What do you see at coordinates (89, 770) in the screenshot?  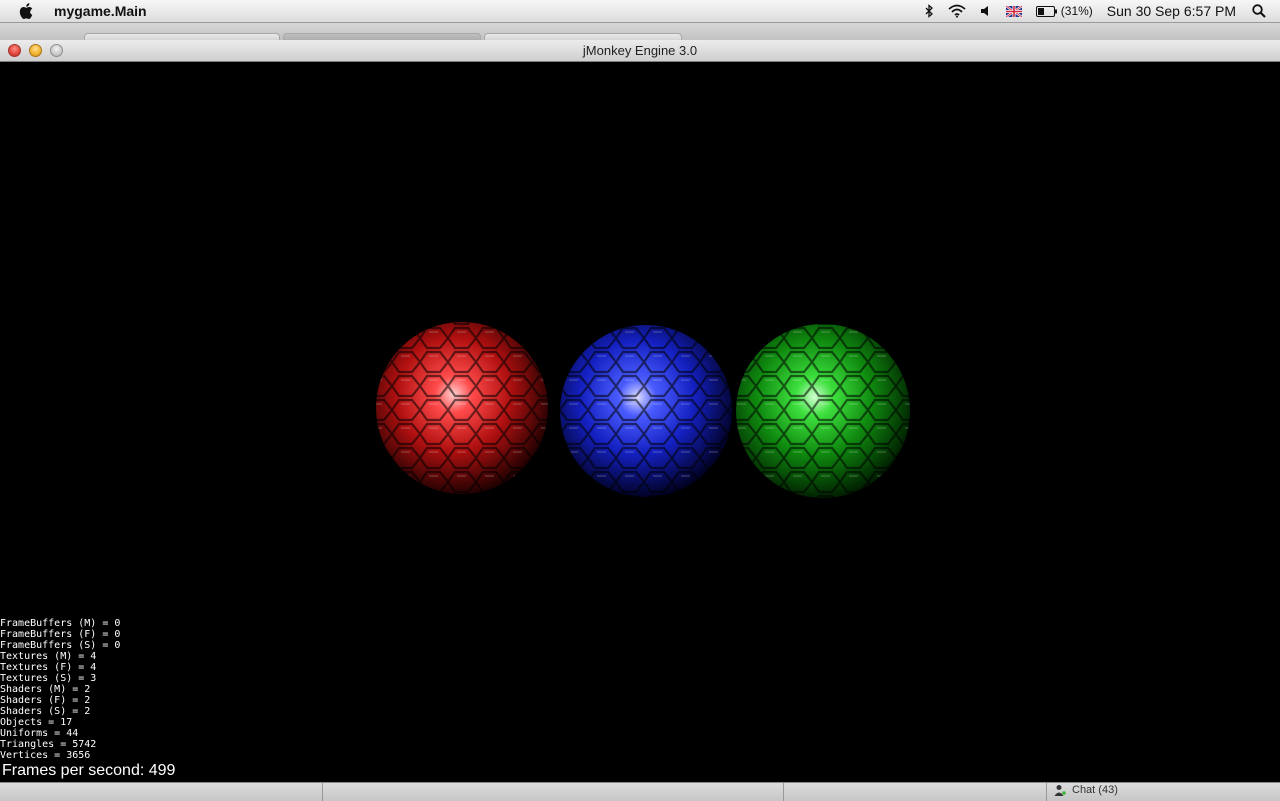 I see `fps-counter: Frames per second: 499` at bounding box center [89, 770].